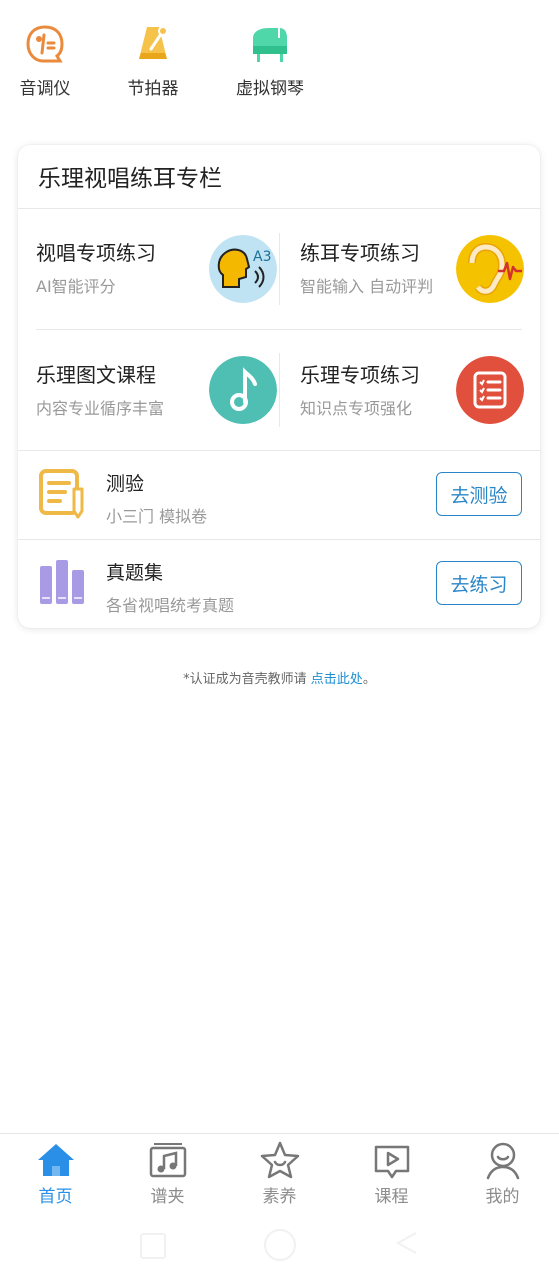 This screenshot has width=559, height=1280. Describe the element at coordinates (47, 44) in the screenshot. I see `tuner-icon` at that location.